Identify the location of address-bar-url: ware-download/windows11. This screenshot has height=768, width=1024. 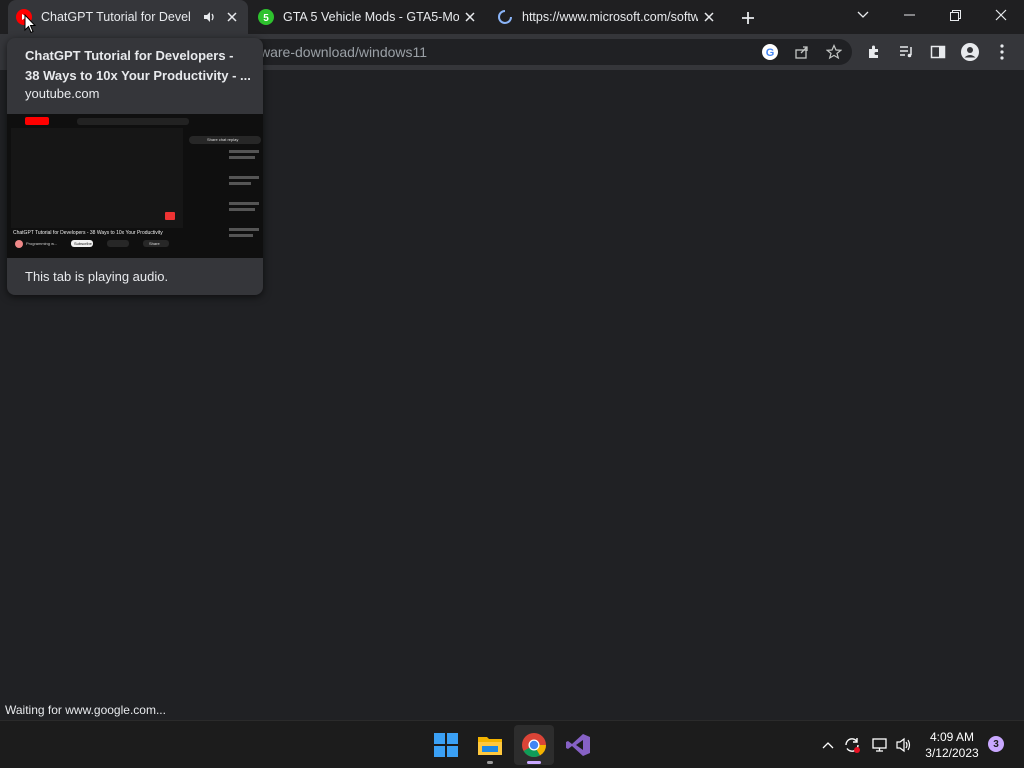
(344, 52).